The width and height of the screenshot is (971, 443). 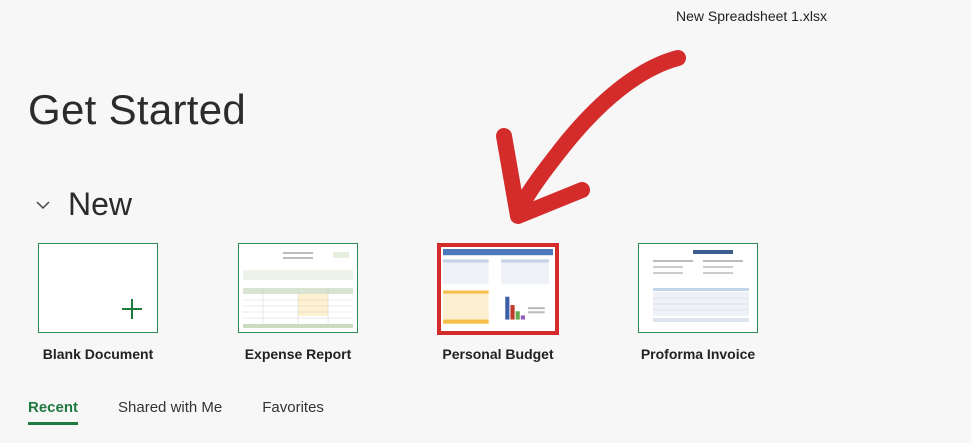 I want to click on template-blank-document: Blank Document, so click(x=98, y=302).